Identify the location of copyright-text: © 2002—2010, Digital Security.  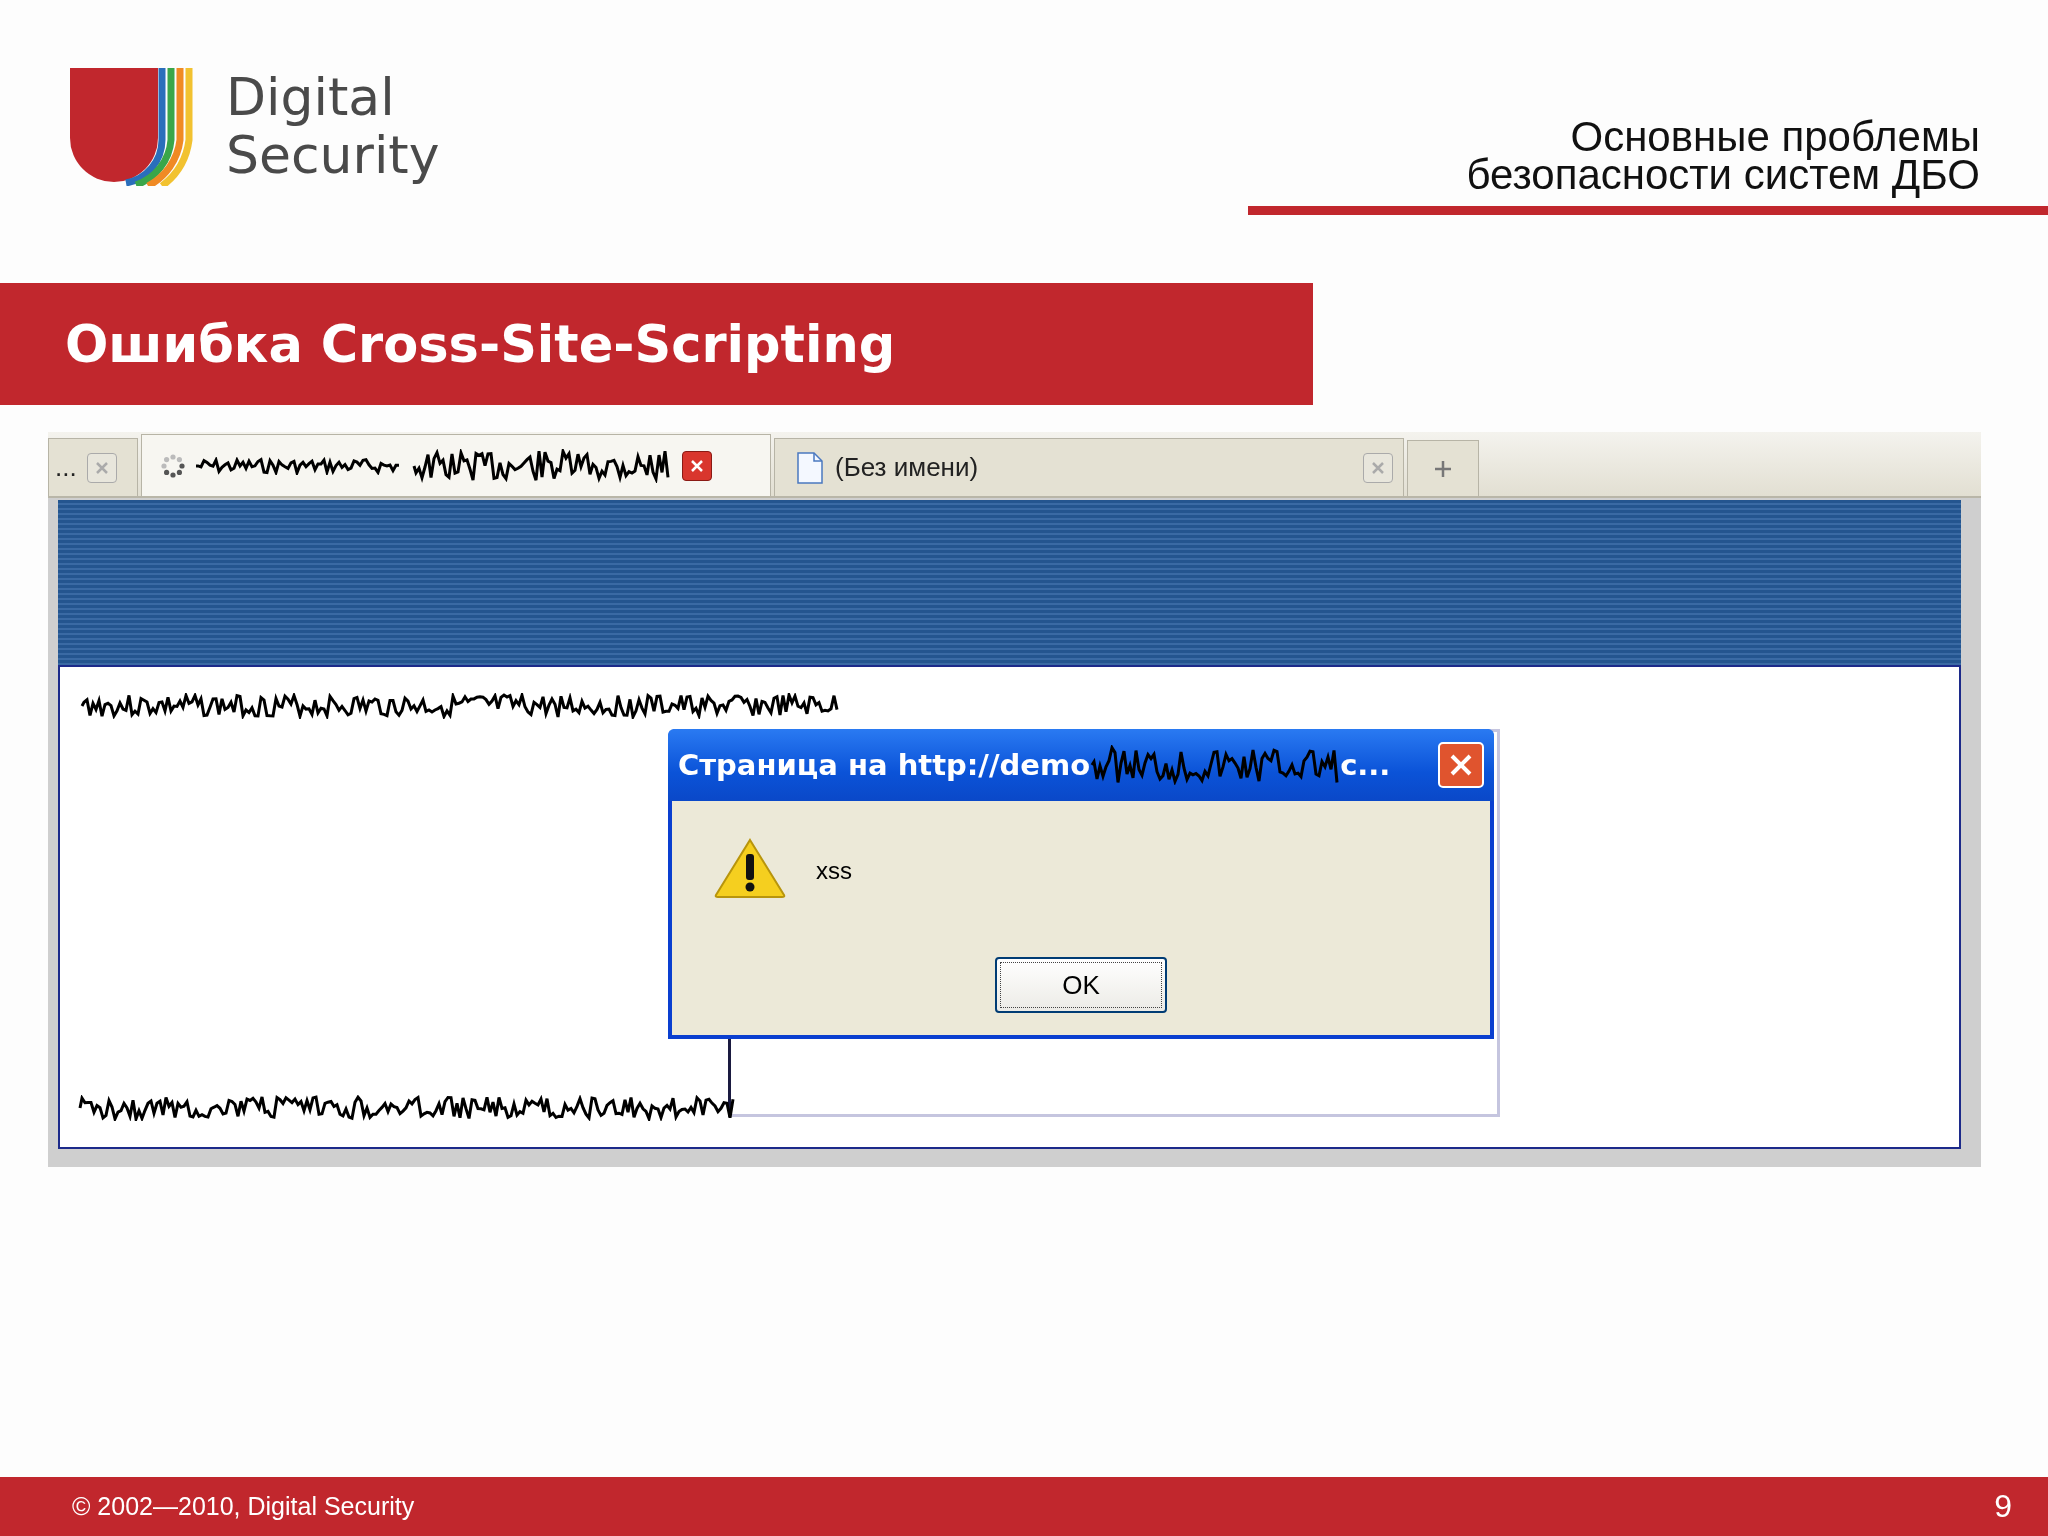
(243, 1506).